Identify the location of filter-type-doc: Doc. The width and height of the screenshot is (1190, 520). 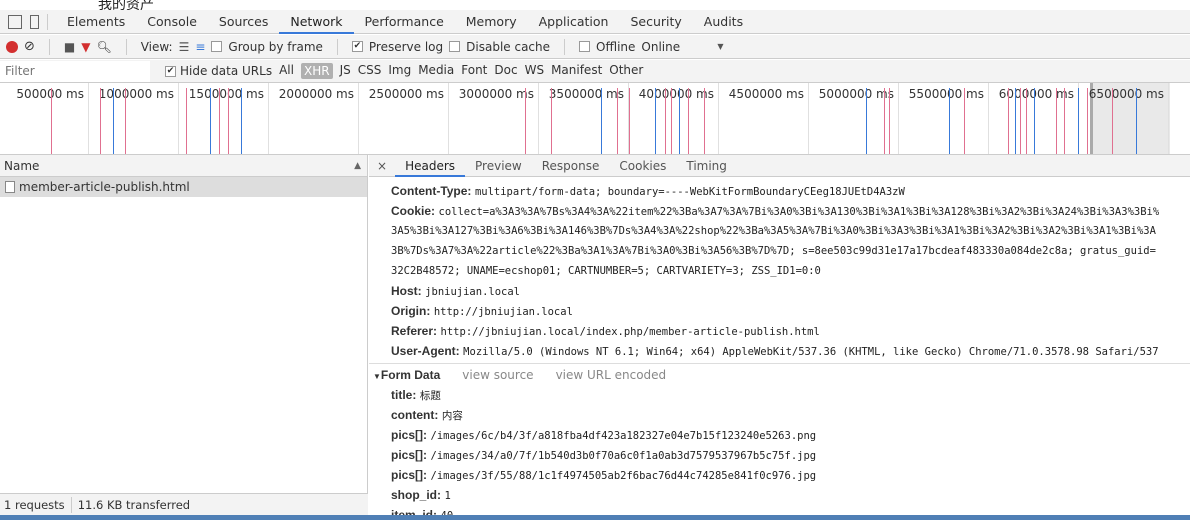
(505, 71).